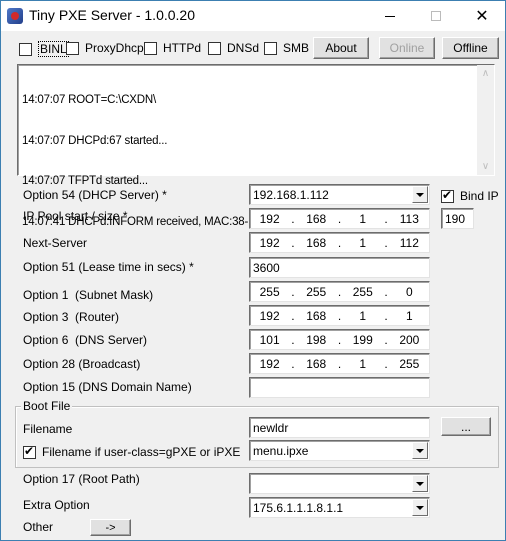  I want to click on option28-input: 192. 168. 1. 255, so click(339, 363).